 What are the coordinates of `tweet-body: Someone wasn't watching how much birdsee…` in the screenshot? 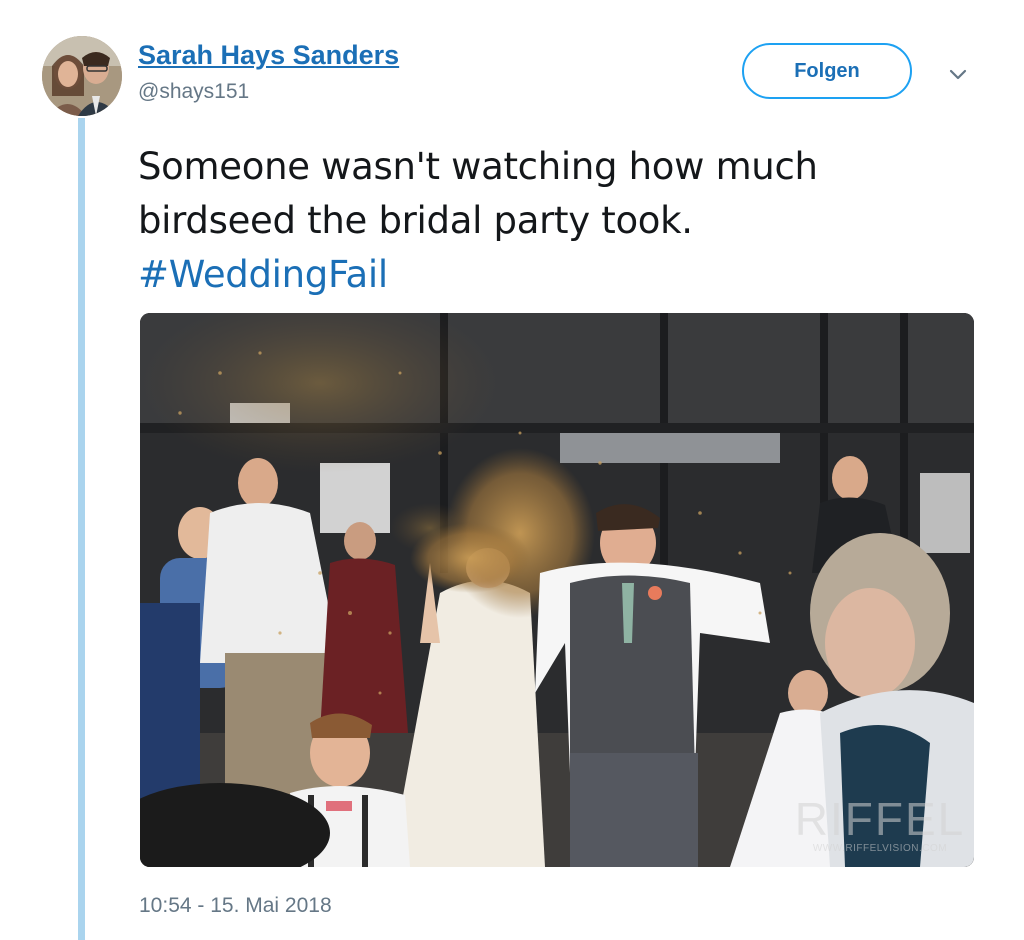 It's located at (478, 193).